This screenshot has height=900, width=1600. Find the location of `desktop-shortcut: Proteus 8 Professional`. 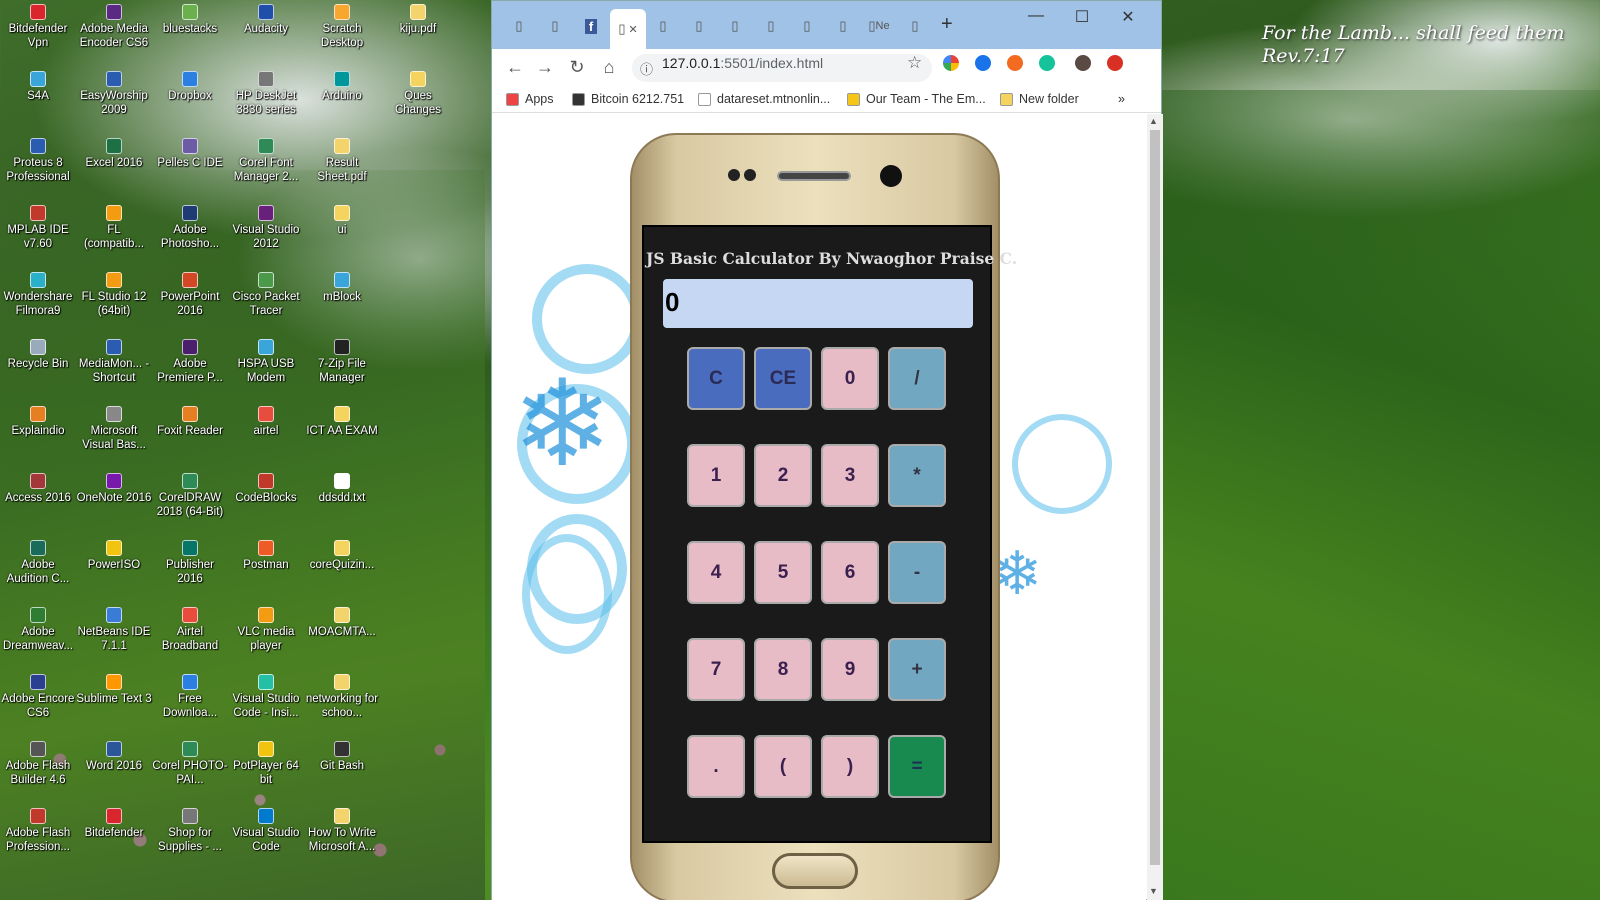

desktop-shortcut: Proteus 8 Professional is located at coordinates (38, 159).